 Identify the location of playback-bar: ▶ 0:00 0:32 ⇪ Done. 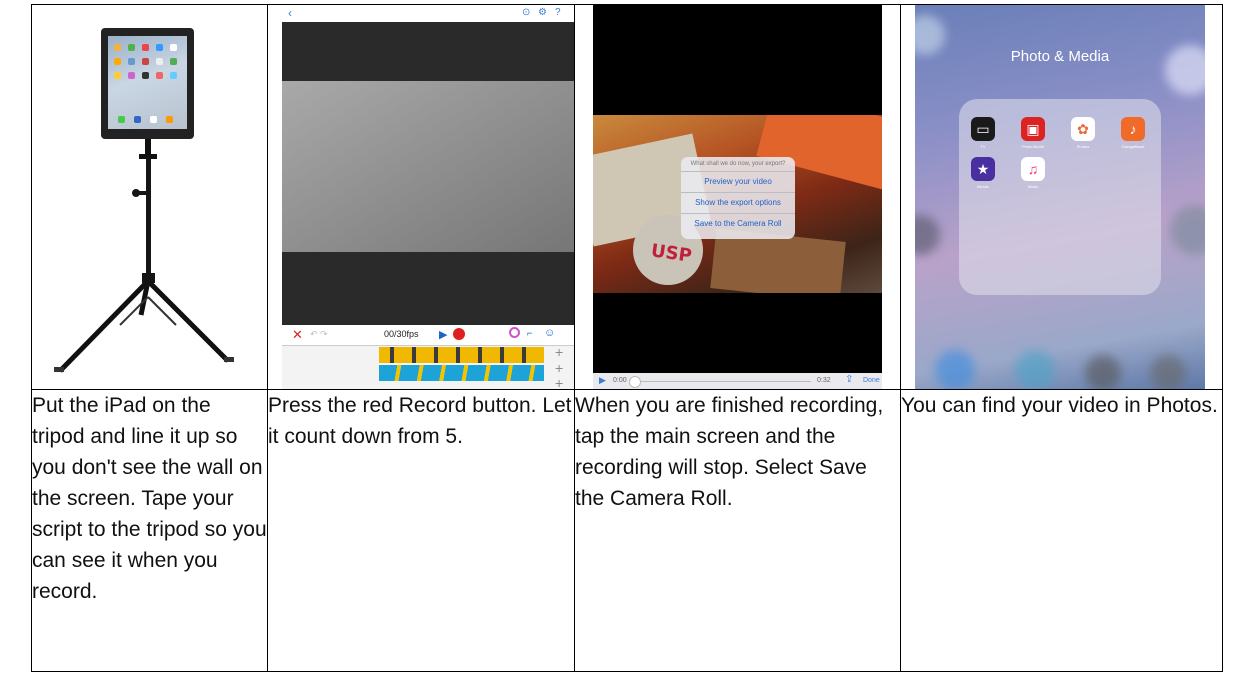
(737, 381).